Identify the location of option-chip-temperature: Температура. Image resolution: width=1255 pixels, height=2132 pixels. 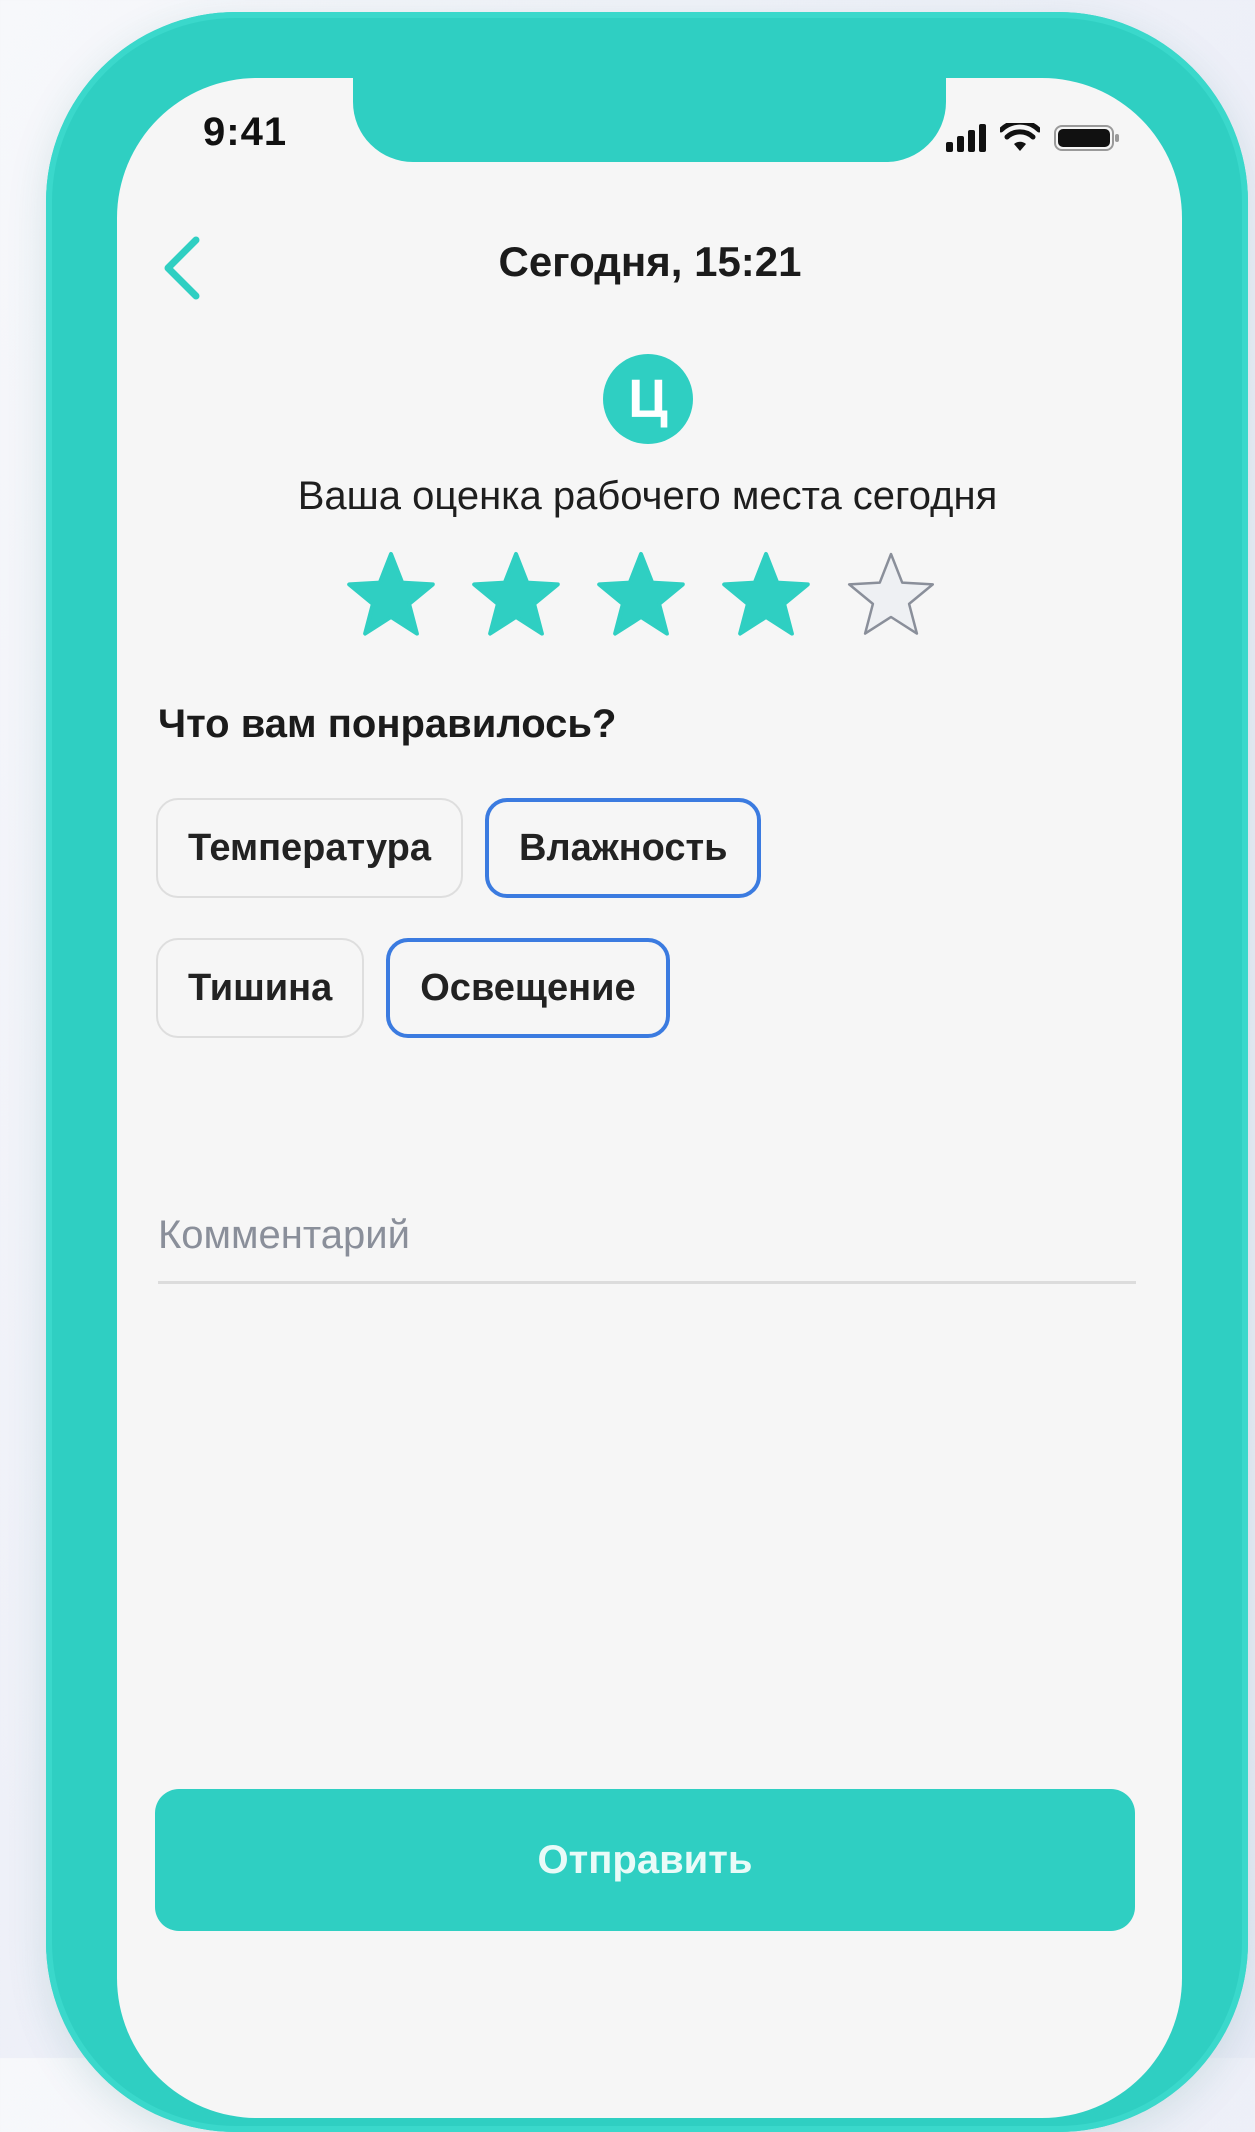
(310, 848).